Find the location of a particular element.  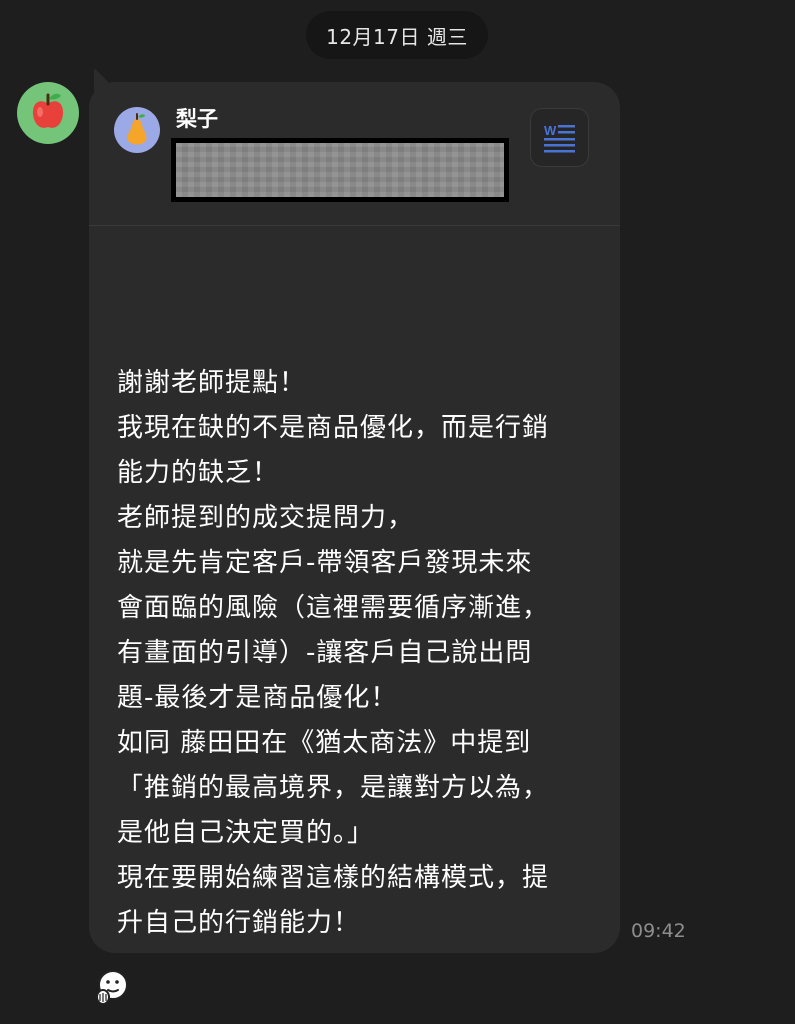

message-line: 現在要開始練習這樣的結構模式，提 is located at coordinates (333, 878).